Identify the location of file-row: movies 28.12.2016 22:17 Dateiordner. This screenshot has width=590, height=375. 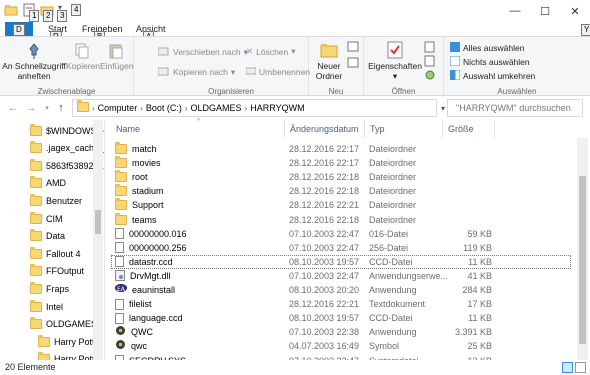
(341, 163).